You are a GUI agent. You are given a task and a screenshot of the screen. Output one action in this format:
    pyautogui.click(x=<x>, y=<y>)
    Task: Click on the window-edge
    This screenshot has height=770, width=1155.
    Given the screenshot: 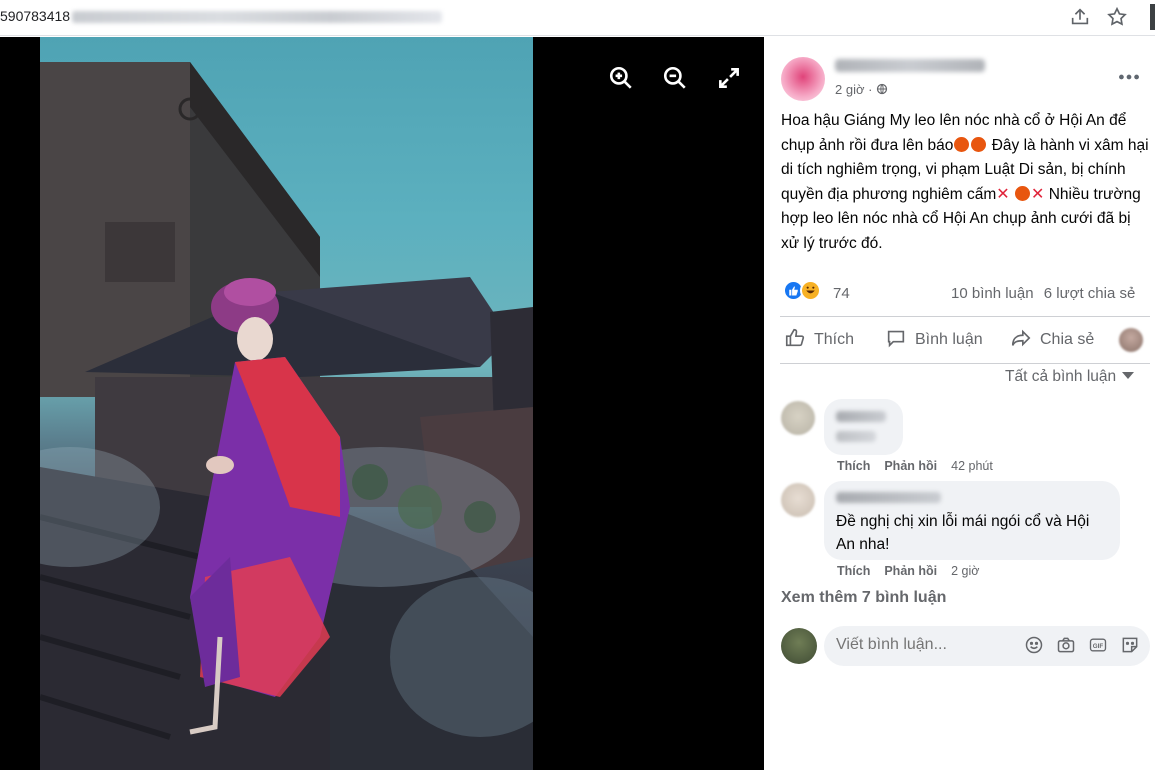 What is the action you would take?
    pyautogui.click(x=1152, y=17)
    